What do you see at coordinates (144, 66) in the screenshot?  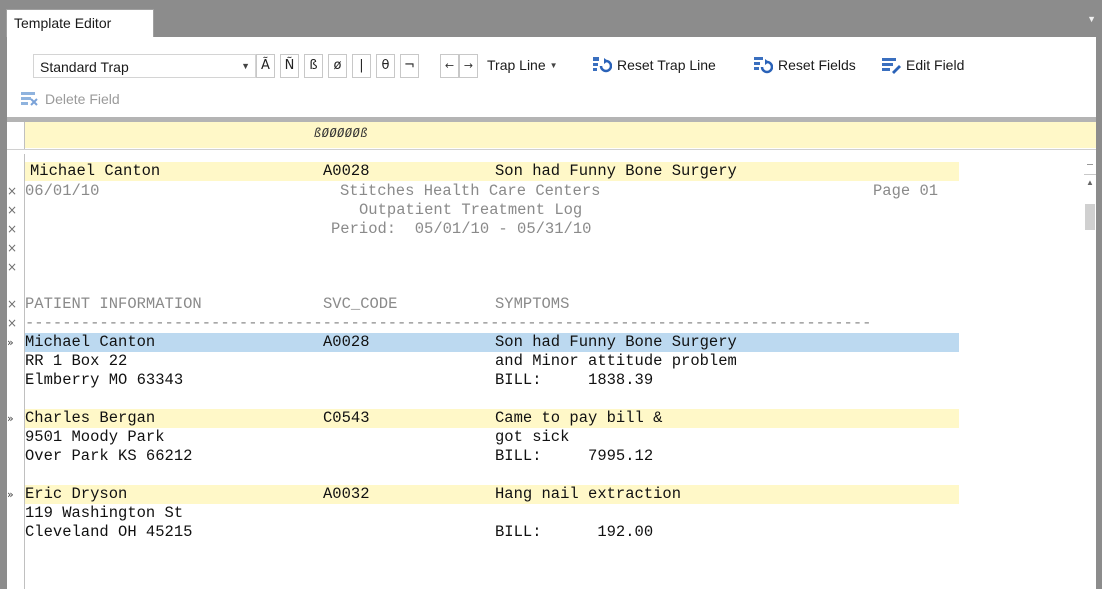 I see `trap-type-select: Standard Trap ▼` at bounding box center [144, 66].